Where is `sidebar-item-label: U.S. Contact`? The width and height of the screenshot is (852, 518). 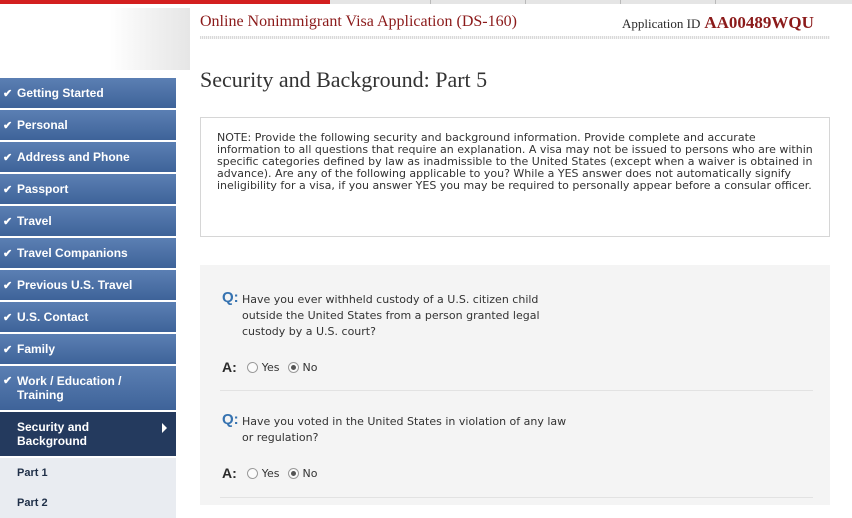 sidebar-item-label: U.S. Contact is located at coordinates (53, 317).